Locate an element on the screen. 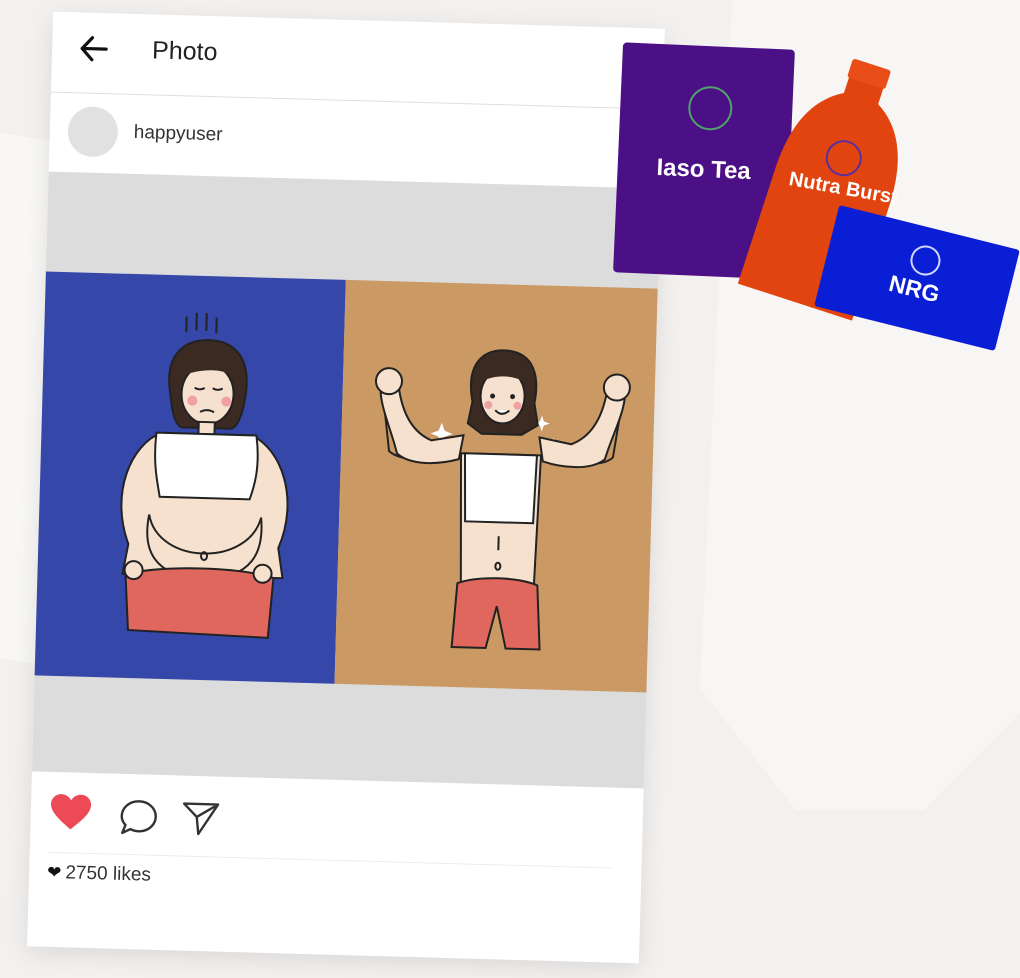 The width and height of the screenshot is (1020, 978). comment-icon is located at coordinates (138, 817).